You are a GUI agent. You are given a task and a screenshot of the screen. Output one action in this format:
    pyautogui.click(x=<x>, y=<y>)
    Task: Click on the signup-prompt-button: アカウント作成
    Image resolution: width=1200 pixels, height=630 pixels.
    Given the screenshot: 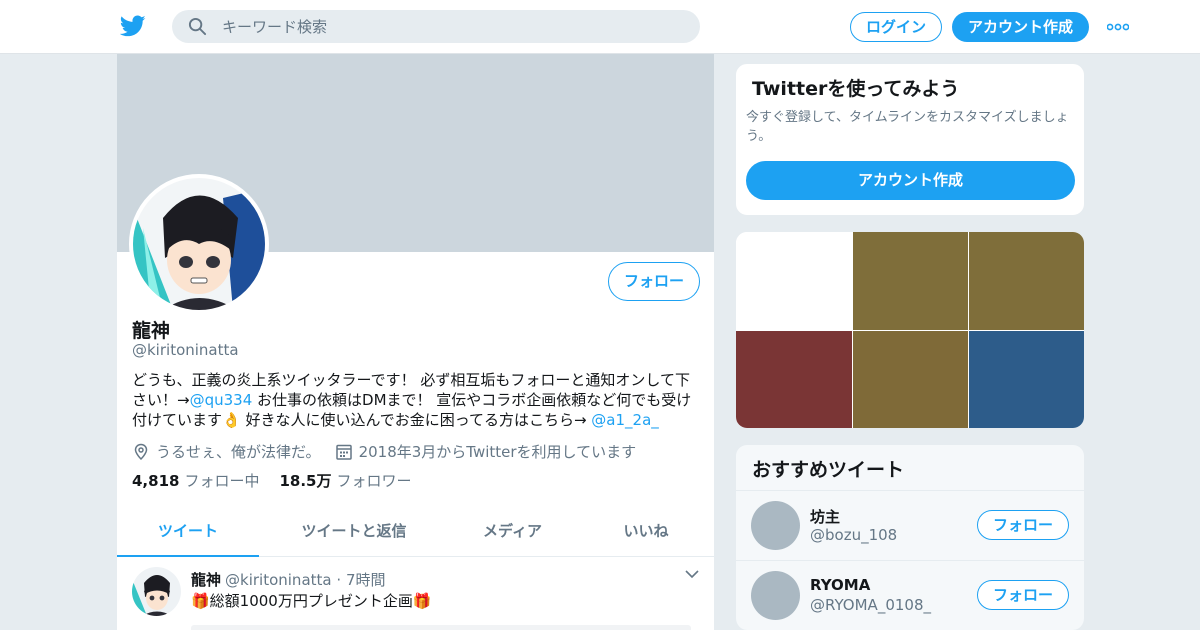 What is the action you would take?
    pyautogui.click(x=910, y=180)
    